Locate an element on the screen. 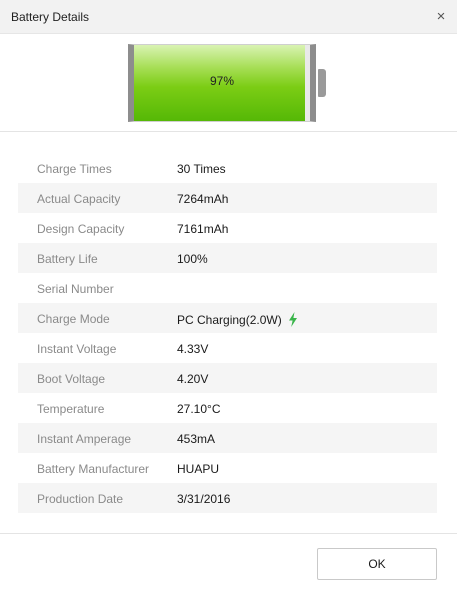  detail-value: 7161mAh is located at coordinates (203, 229).